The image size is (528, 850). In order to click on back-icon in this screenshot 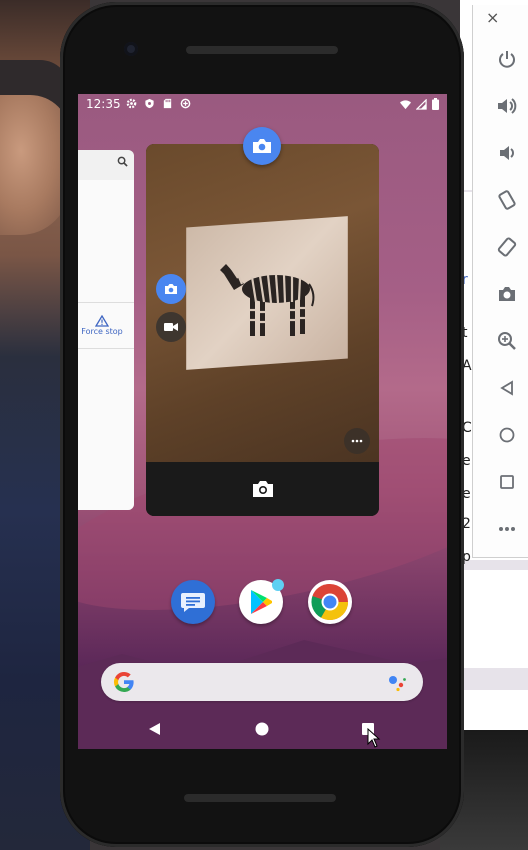, I will do `click(154, 729)`.